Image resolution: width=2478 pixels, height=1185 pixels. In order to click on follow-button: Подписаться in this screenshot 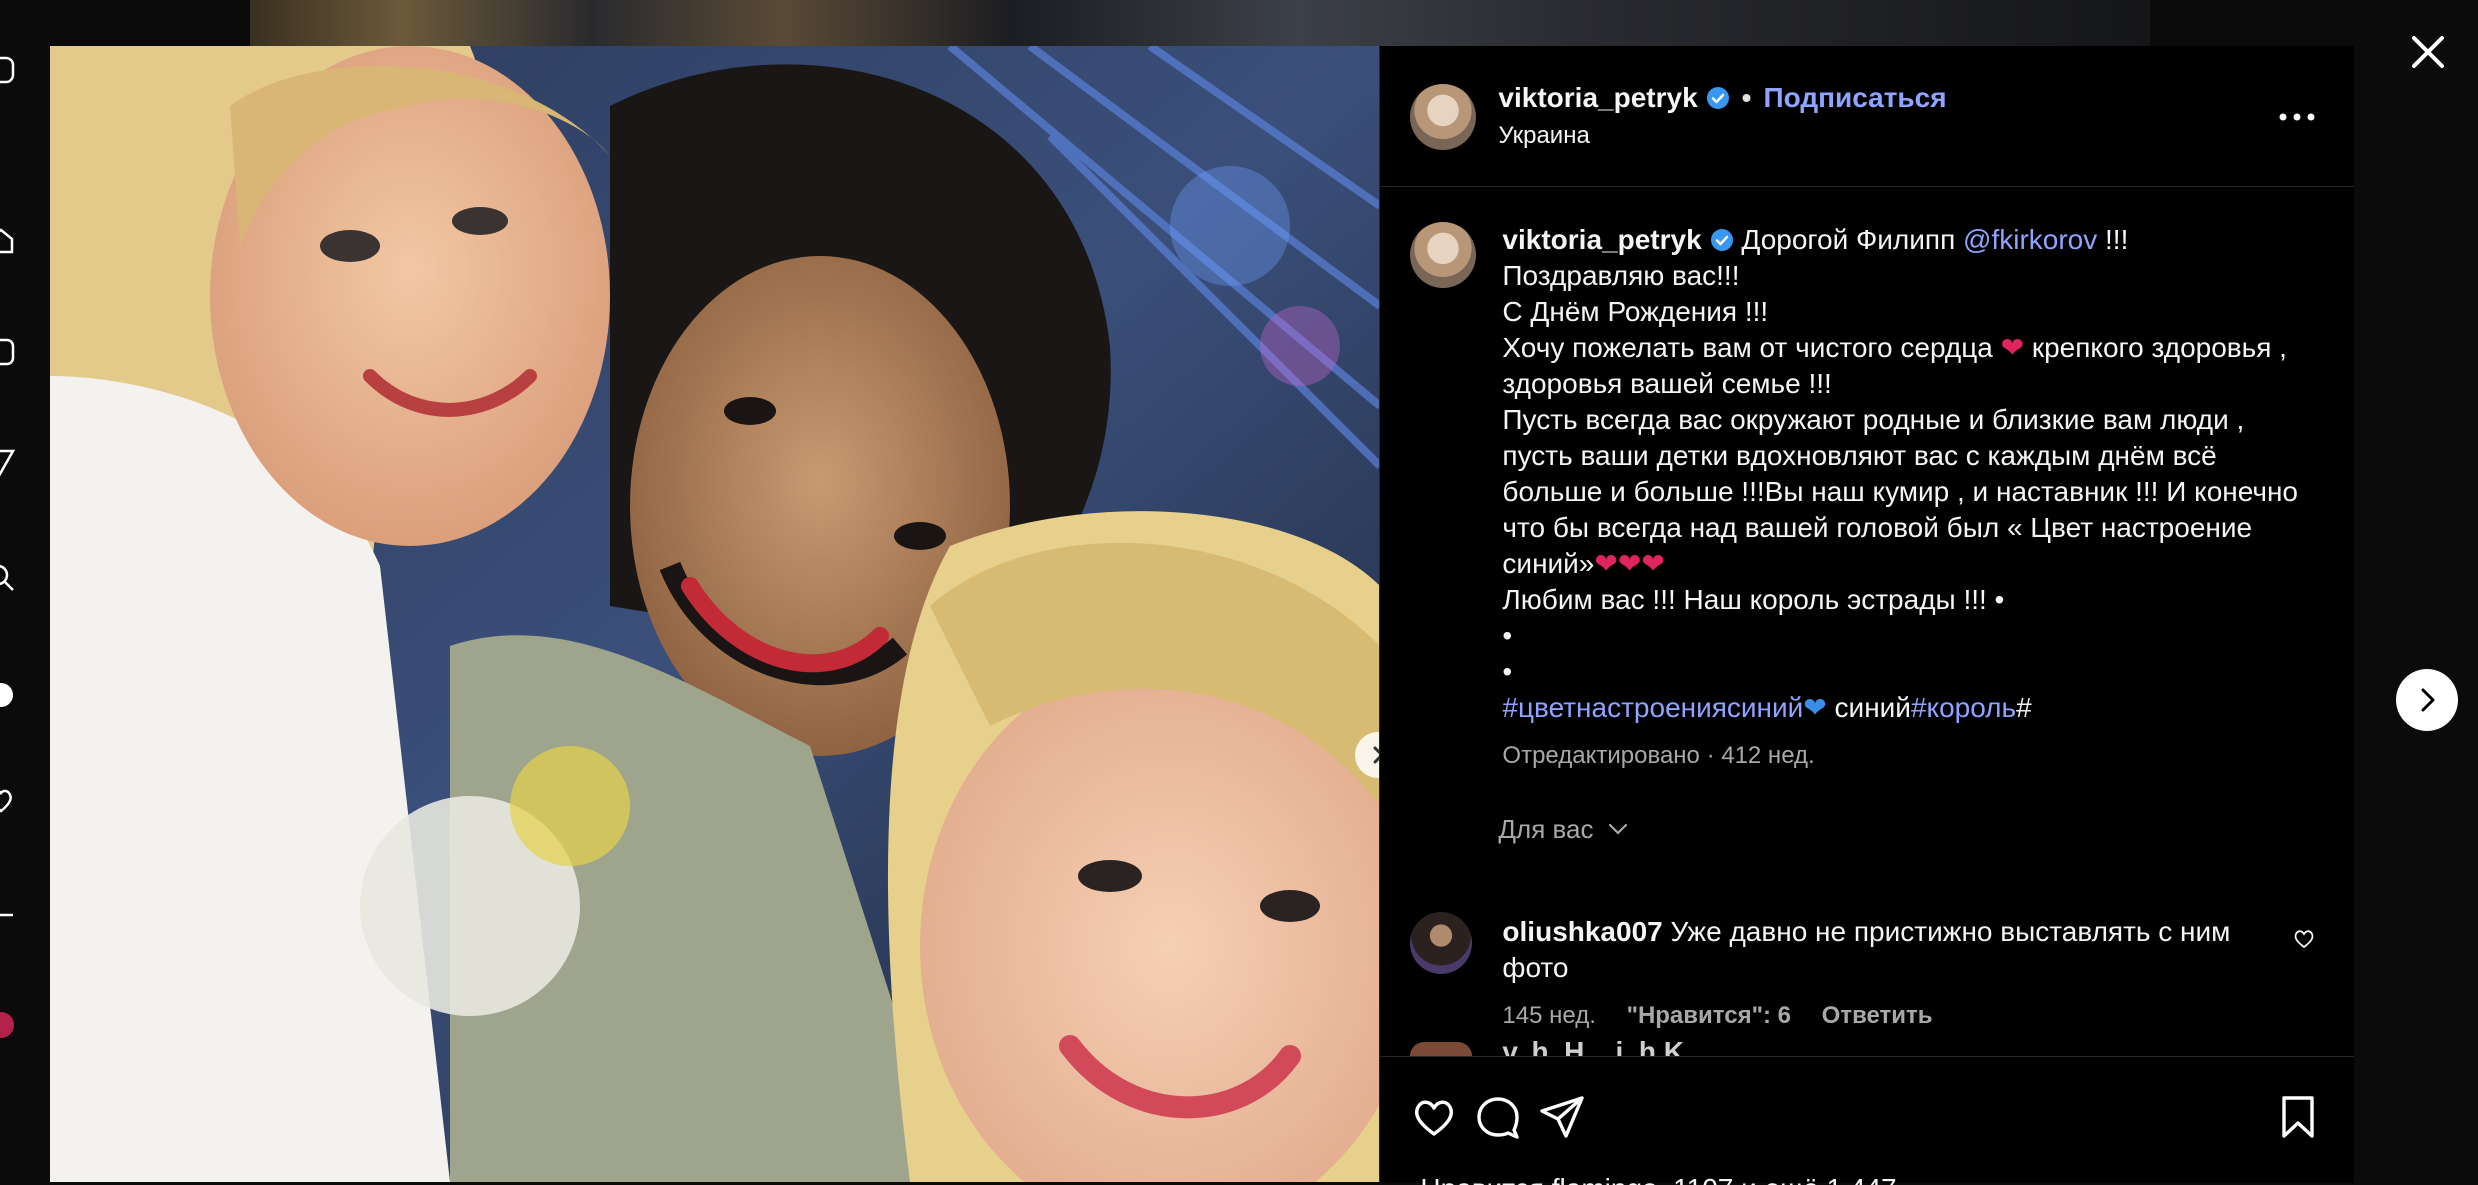, I will do `click(1854, 97)`.